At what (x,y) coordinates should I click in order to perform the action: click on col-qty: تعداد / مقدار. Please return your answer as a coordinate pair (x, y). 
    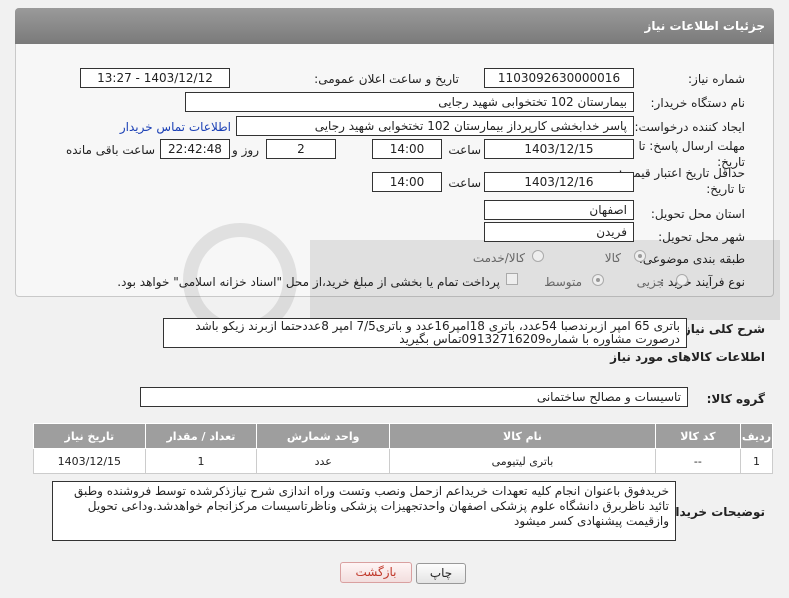
    Looking at the image, I should click on (201, 436).